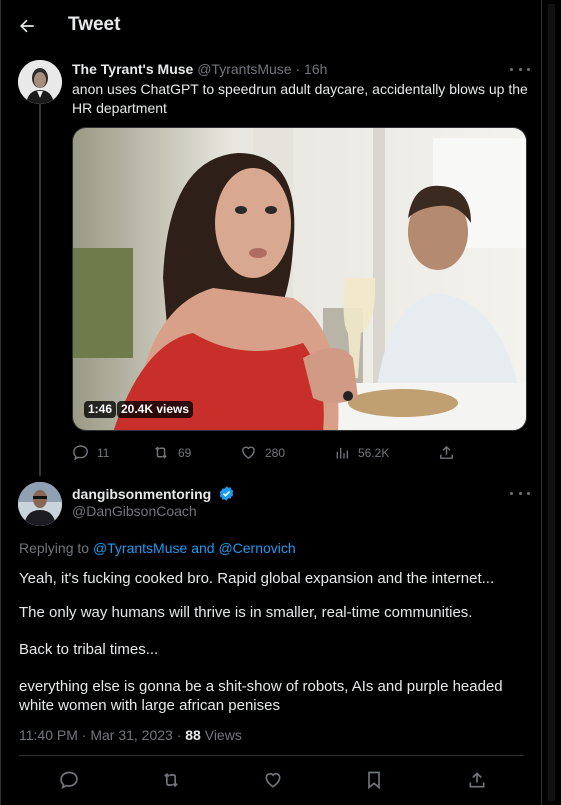 This screenshot has width=561, height=805. What do you see at coordinates (90, 452) in the screenshot?
I see `reply-action: 11` at bounding box center [90, 452].